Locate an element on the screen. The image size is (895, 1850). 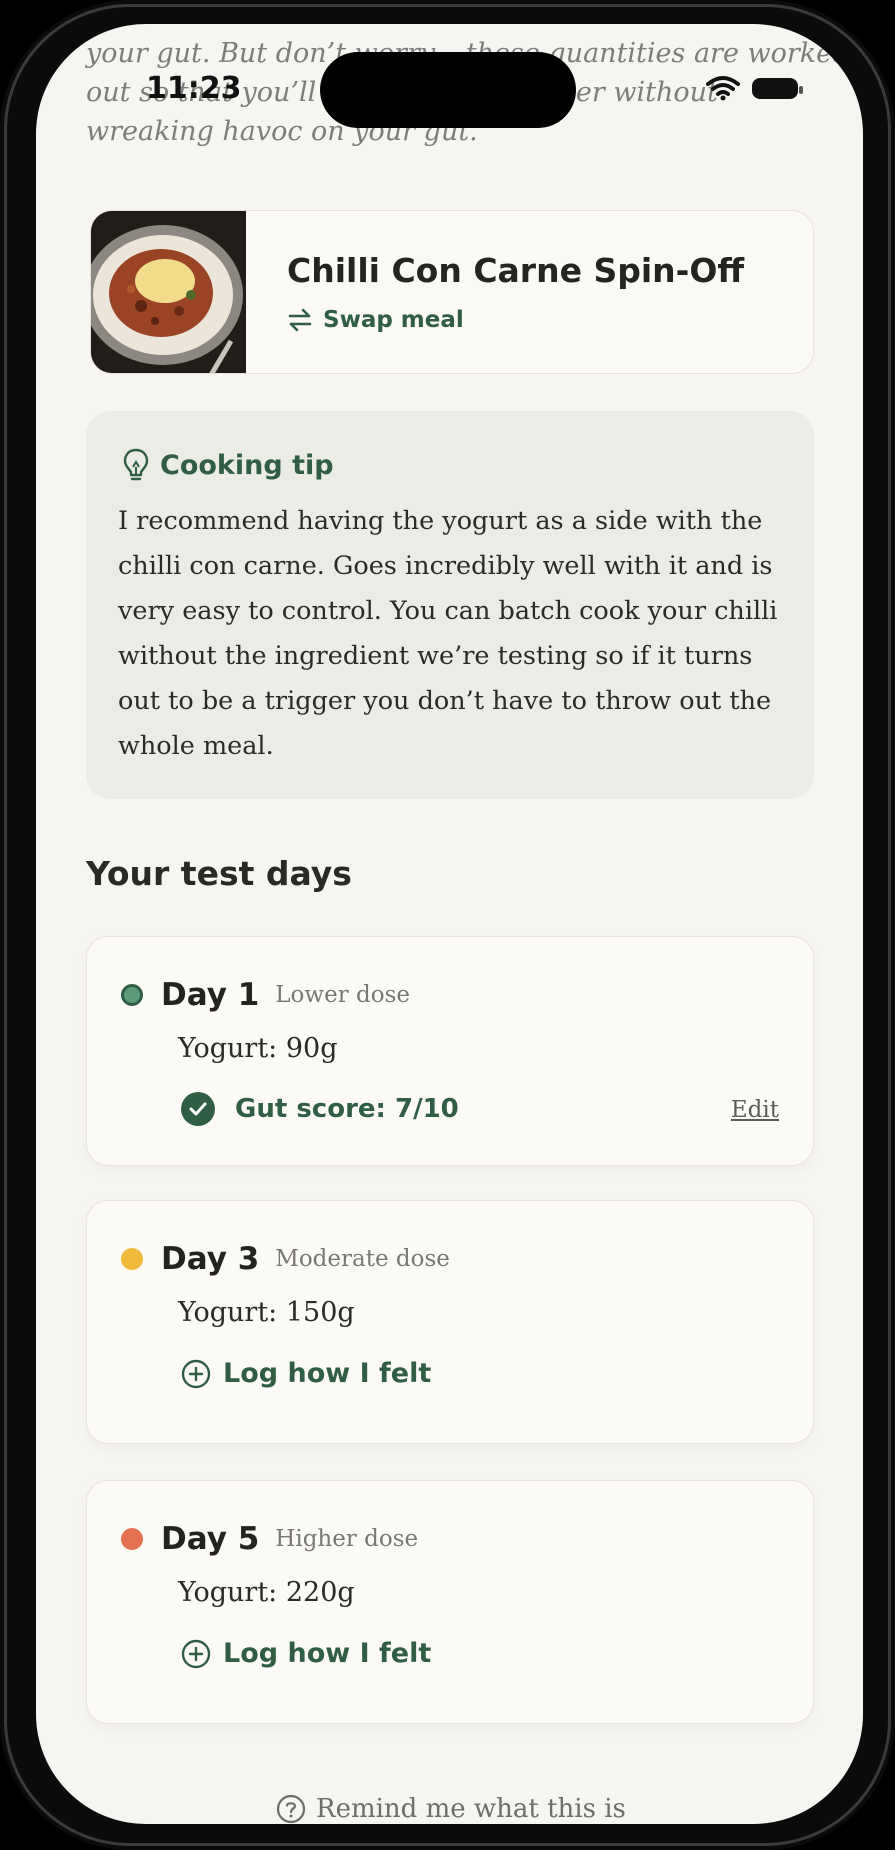
dose-label: Lower dose is located at coordinates (342, 995).